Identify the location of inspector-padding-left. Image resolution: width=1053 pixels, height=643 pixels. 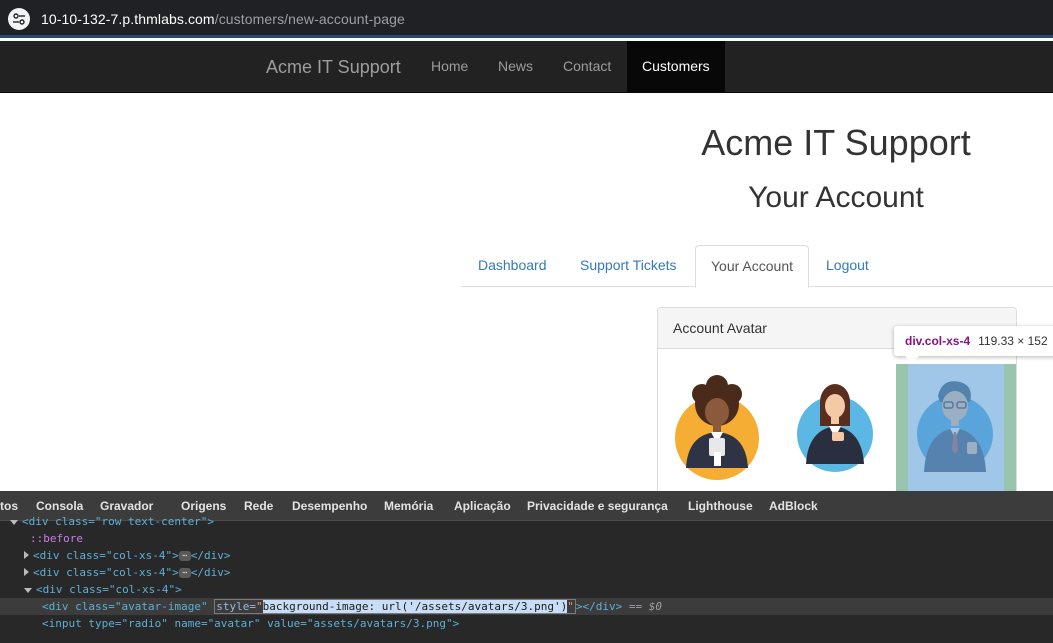
(902, 429).